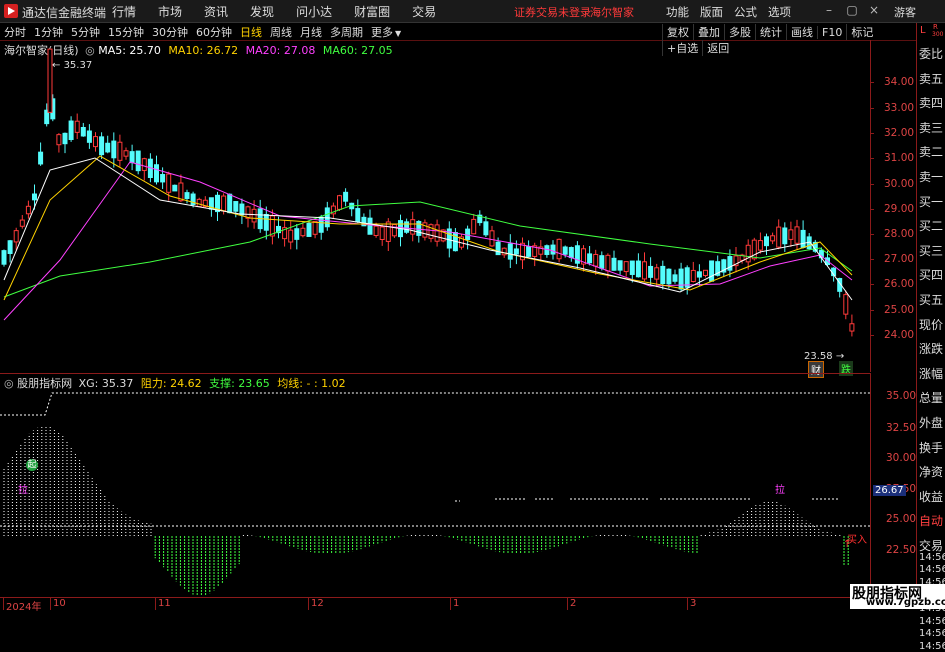 The height and width of the screenshot is (652, 945). Describe the element at coordinates (739, 32) in the screenshot. I see `duogu-button: 多股` at that location.